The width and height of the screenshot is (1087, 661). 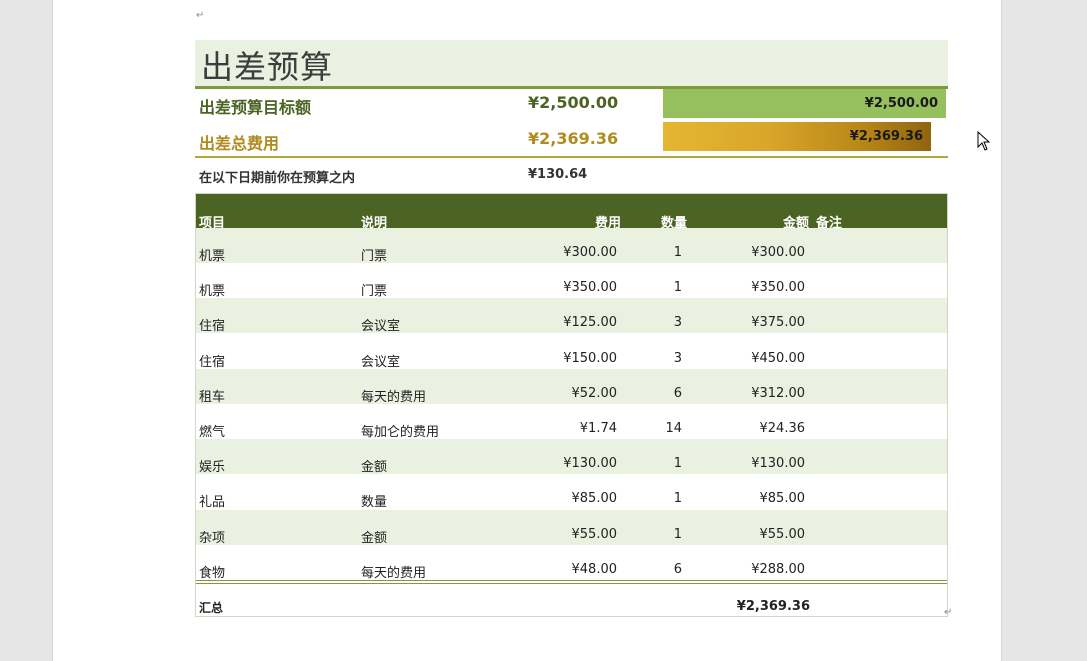 What do you see at coordinates (778, 287) in the screenshot?
I see `cell-amount: ¥350.00` at bounding box center [778, 287].